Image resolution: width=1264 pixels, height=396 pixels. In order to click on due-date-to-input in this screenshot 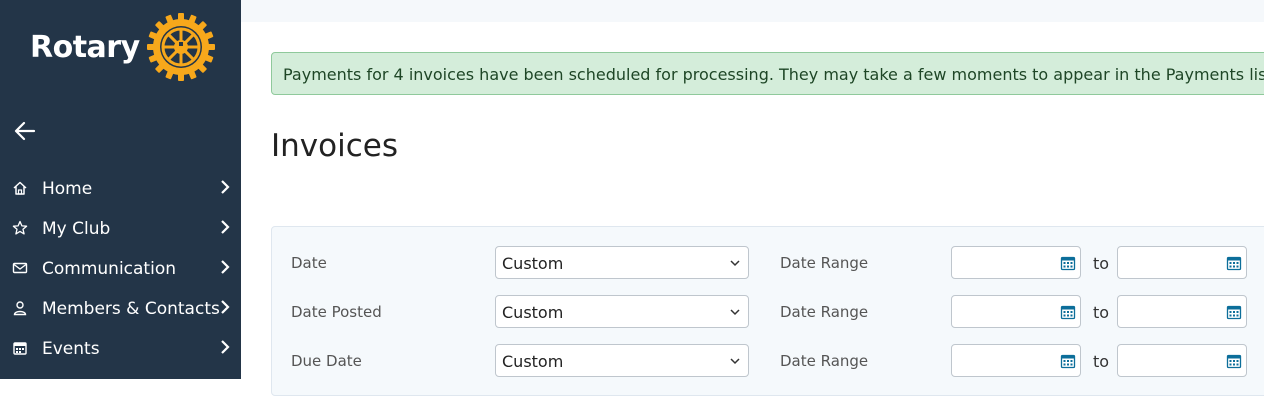, I will do `click(1182, 360)`.